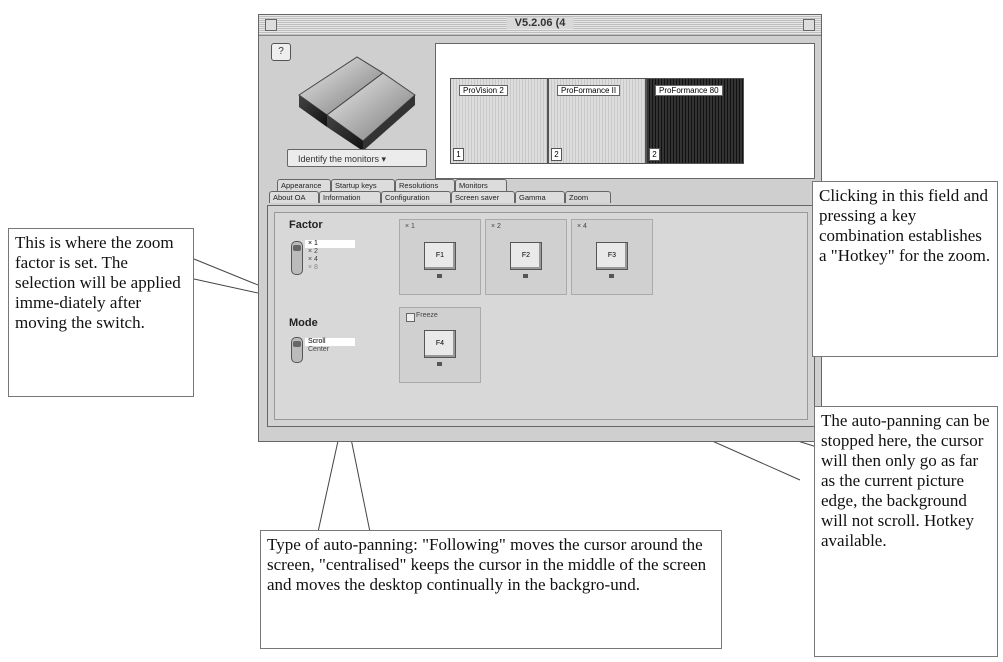  I want to click on mode-options: Scroll Center, so click(330, 346).